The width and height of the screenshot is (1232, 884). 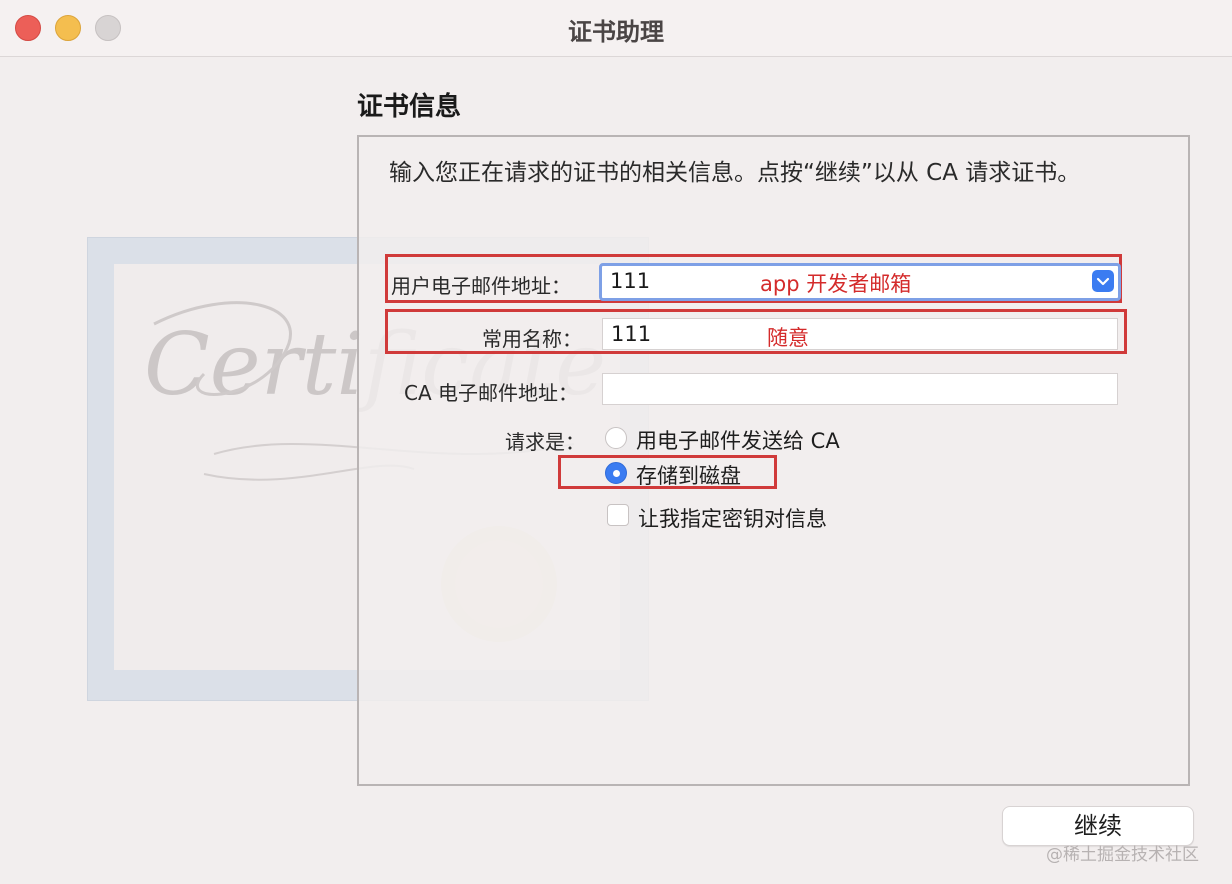 What do you see at coordinates (732, 518) in the screenshot?
I see `custom-key-checkbox-label: 让我指定密钥对信息` at bounding box center [732, 518].